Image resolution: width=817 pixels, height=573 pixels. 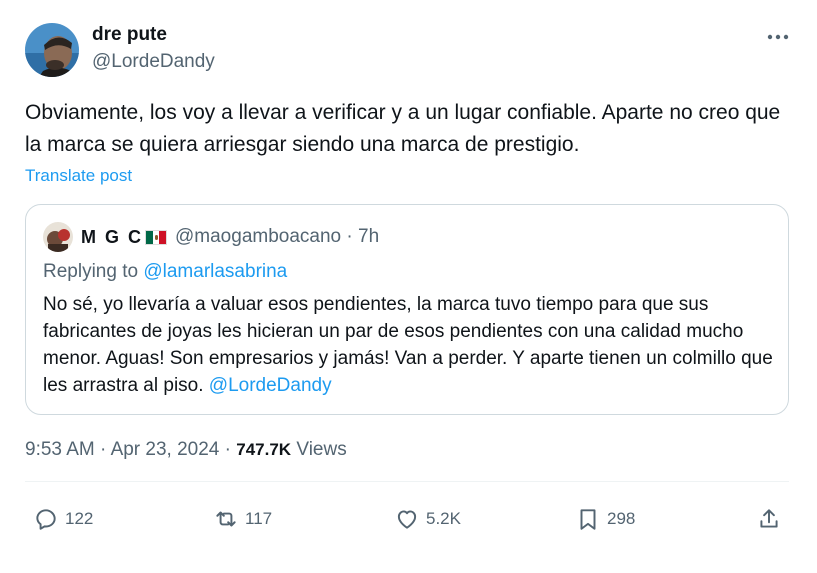 I want to click on person-avatar-icon, so click(x=52, y=50).